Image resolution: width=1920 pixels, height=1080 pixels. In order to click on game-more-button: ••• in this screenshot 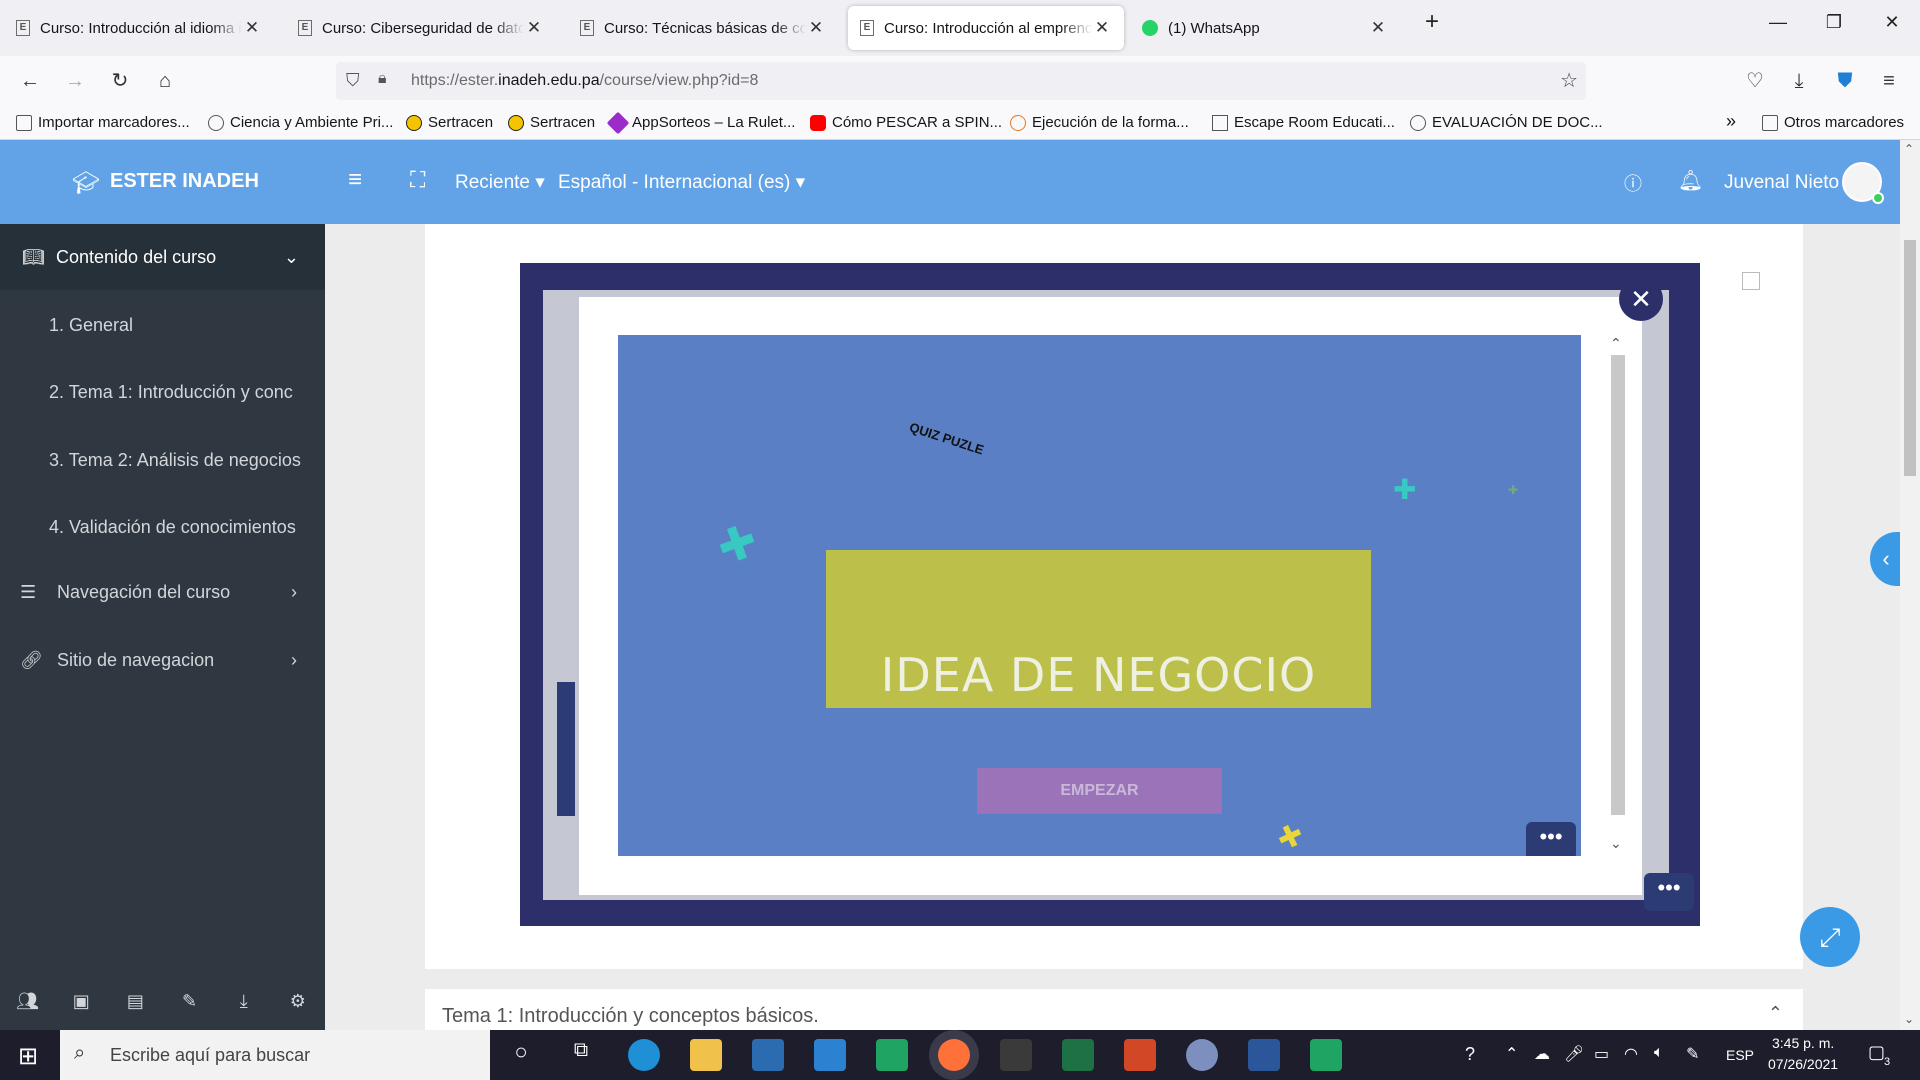, I will do `click(1551, 839)`.